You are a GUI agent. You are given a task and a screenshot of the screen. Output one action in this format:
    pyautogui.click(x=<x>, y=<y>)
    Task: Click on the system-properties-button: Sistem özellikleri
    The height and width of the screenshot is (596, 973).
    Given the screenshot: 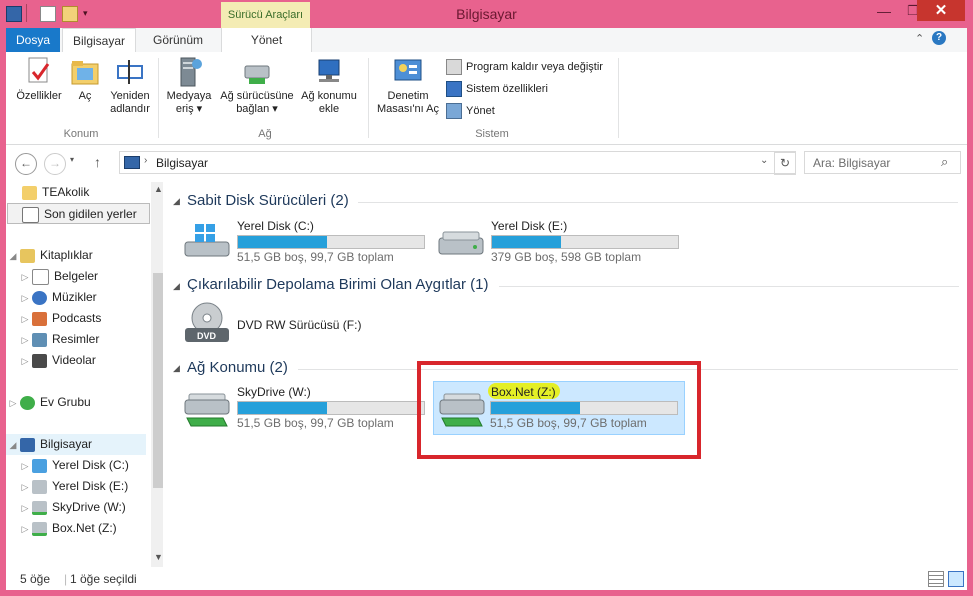 What is the action you would take?
    pyautogui.click(x=536, y=89)
    